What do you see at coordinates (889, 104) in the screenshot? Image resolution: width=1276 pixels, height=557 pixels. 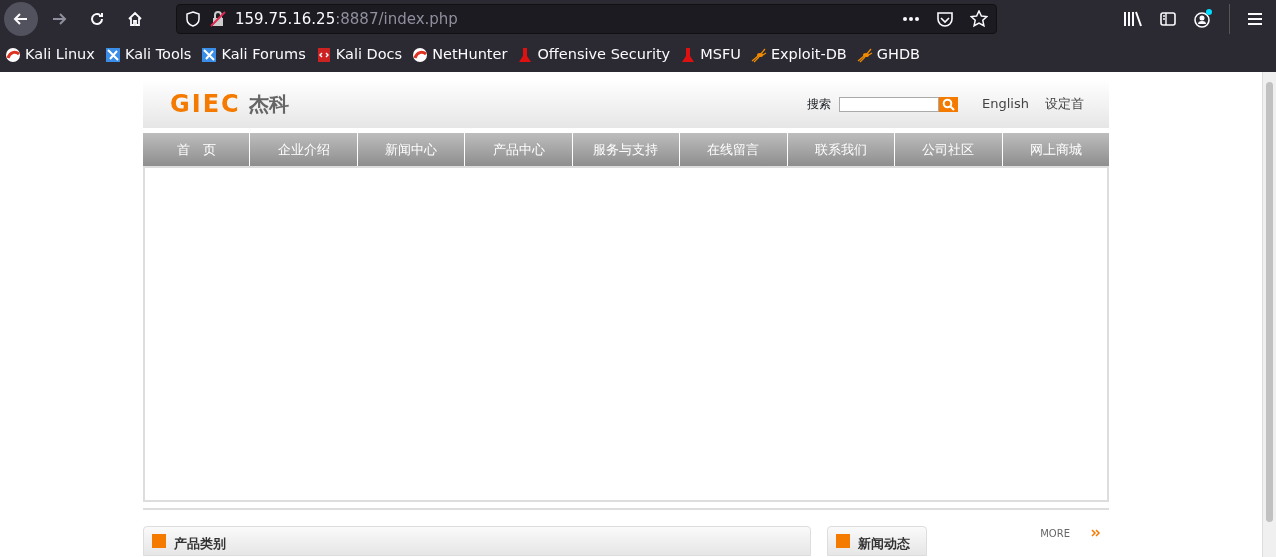 I see `search-field` at bounding box center [889, 104].